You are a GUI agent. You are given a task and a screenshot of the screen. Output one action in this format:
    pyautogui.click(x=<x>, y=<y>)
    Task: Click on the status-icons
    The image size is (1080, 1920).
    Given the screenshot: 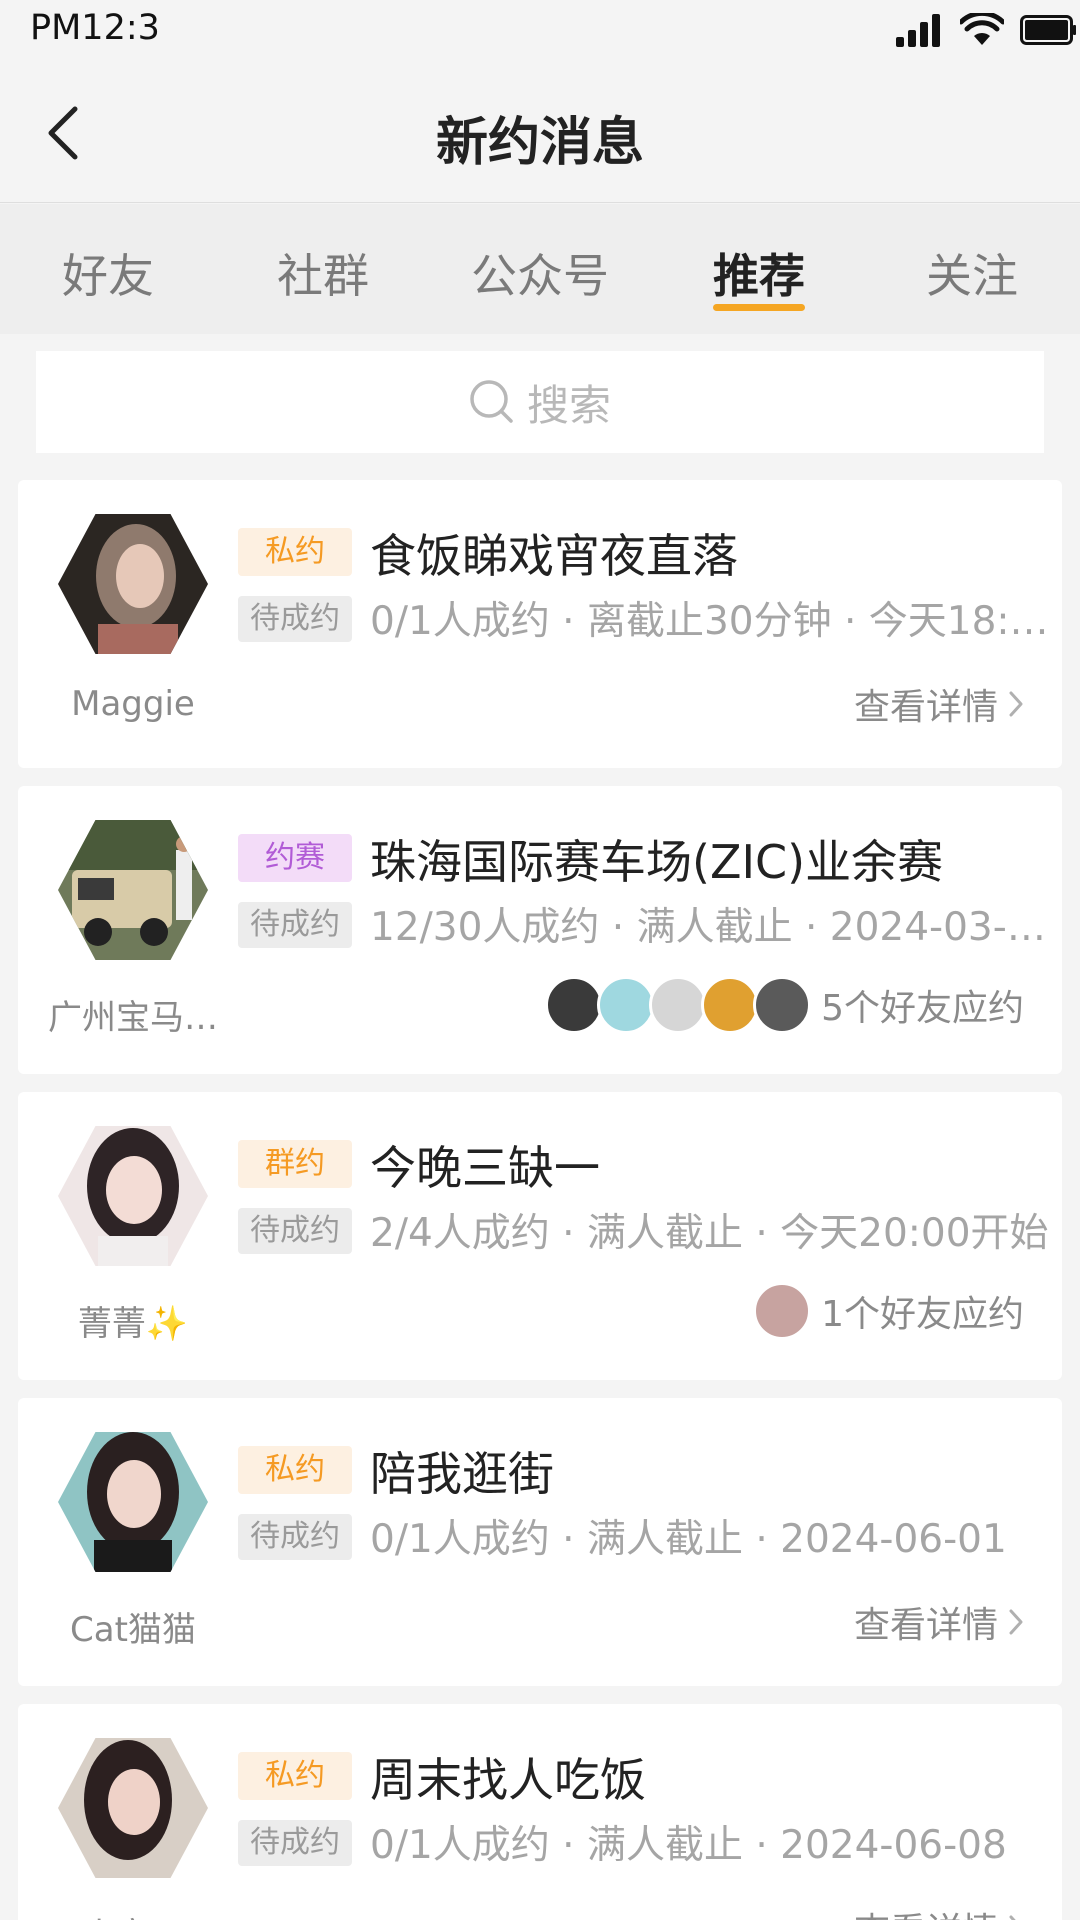 What is the action you would take?
    pyautogui.click(x=986, y=30)
    